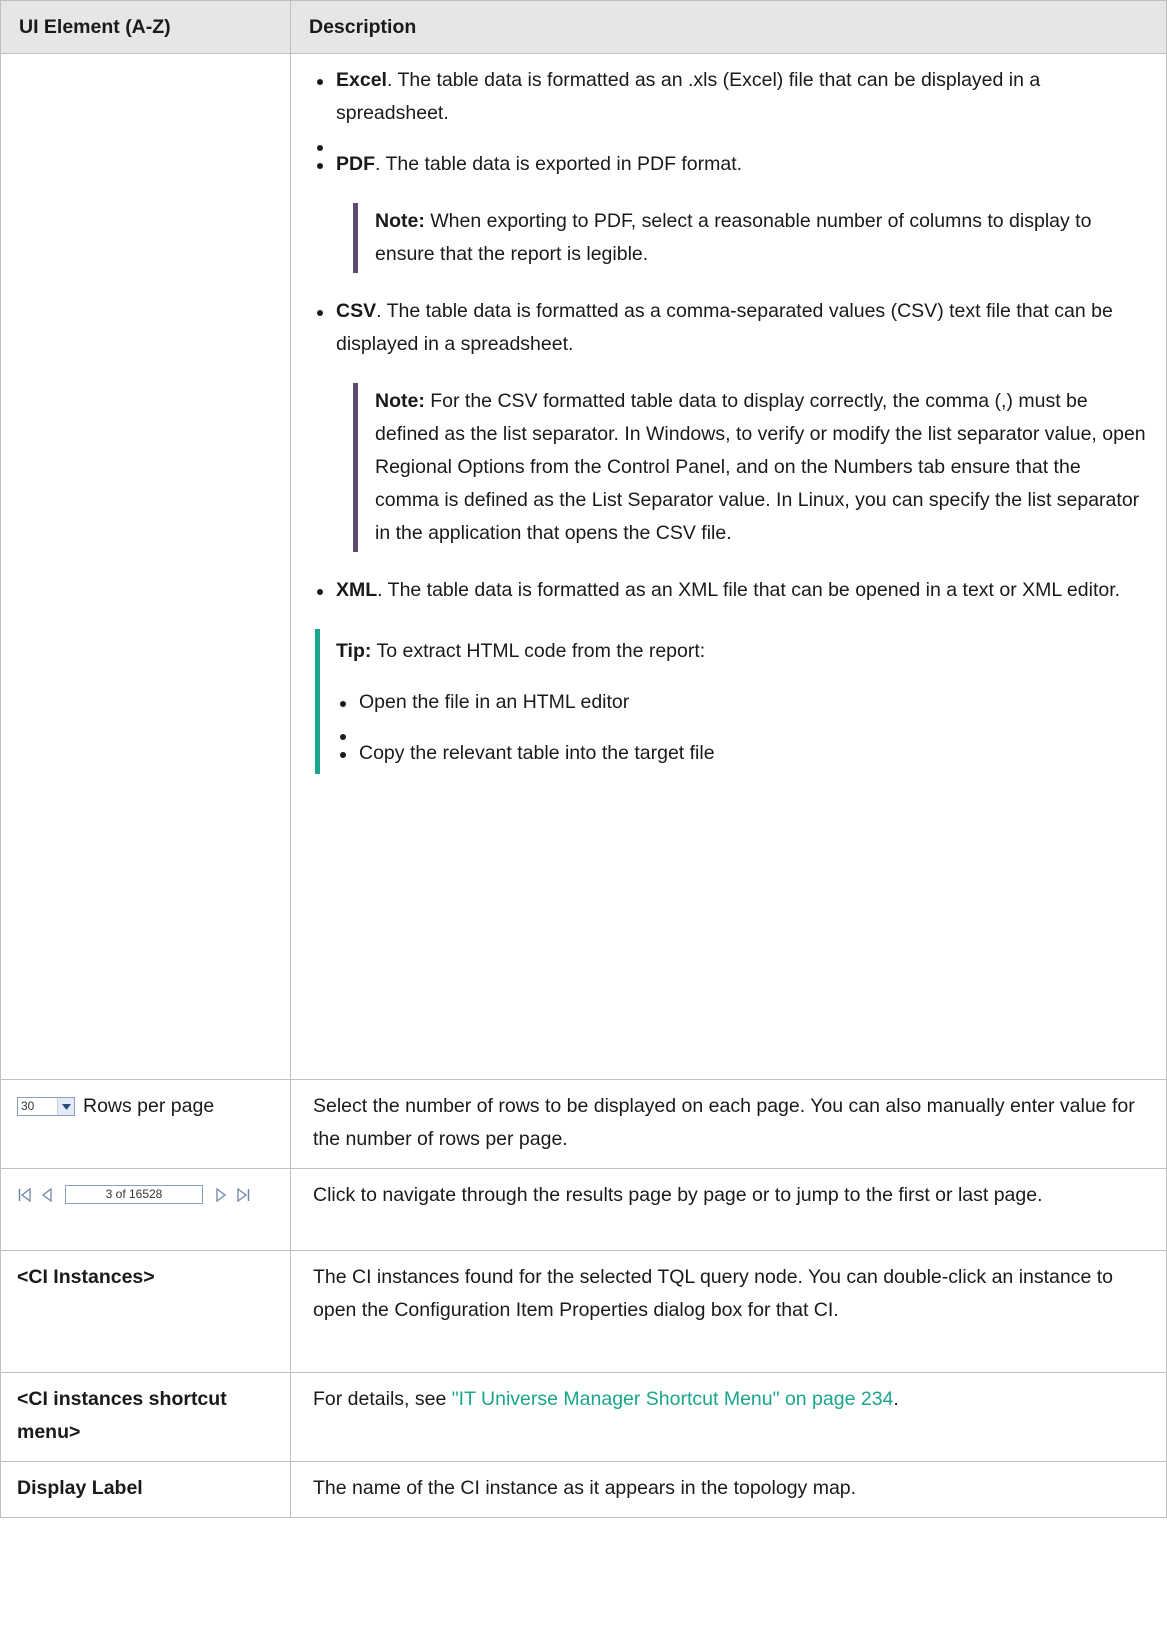 The image size is (1167, 1637). Describe the element at coordinates (354, 651) in the screenshot. I see `tip-label: Tip:` at that location.